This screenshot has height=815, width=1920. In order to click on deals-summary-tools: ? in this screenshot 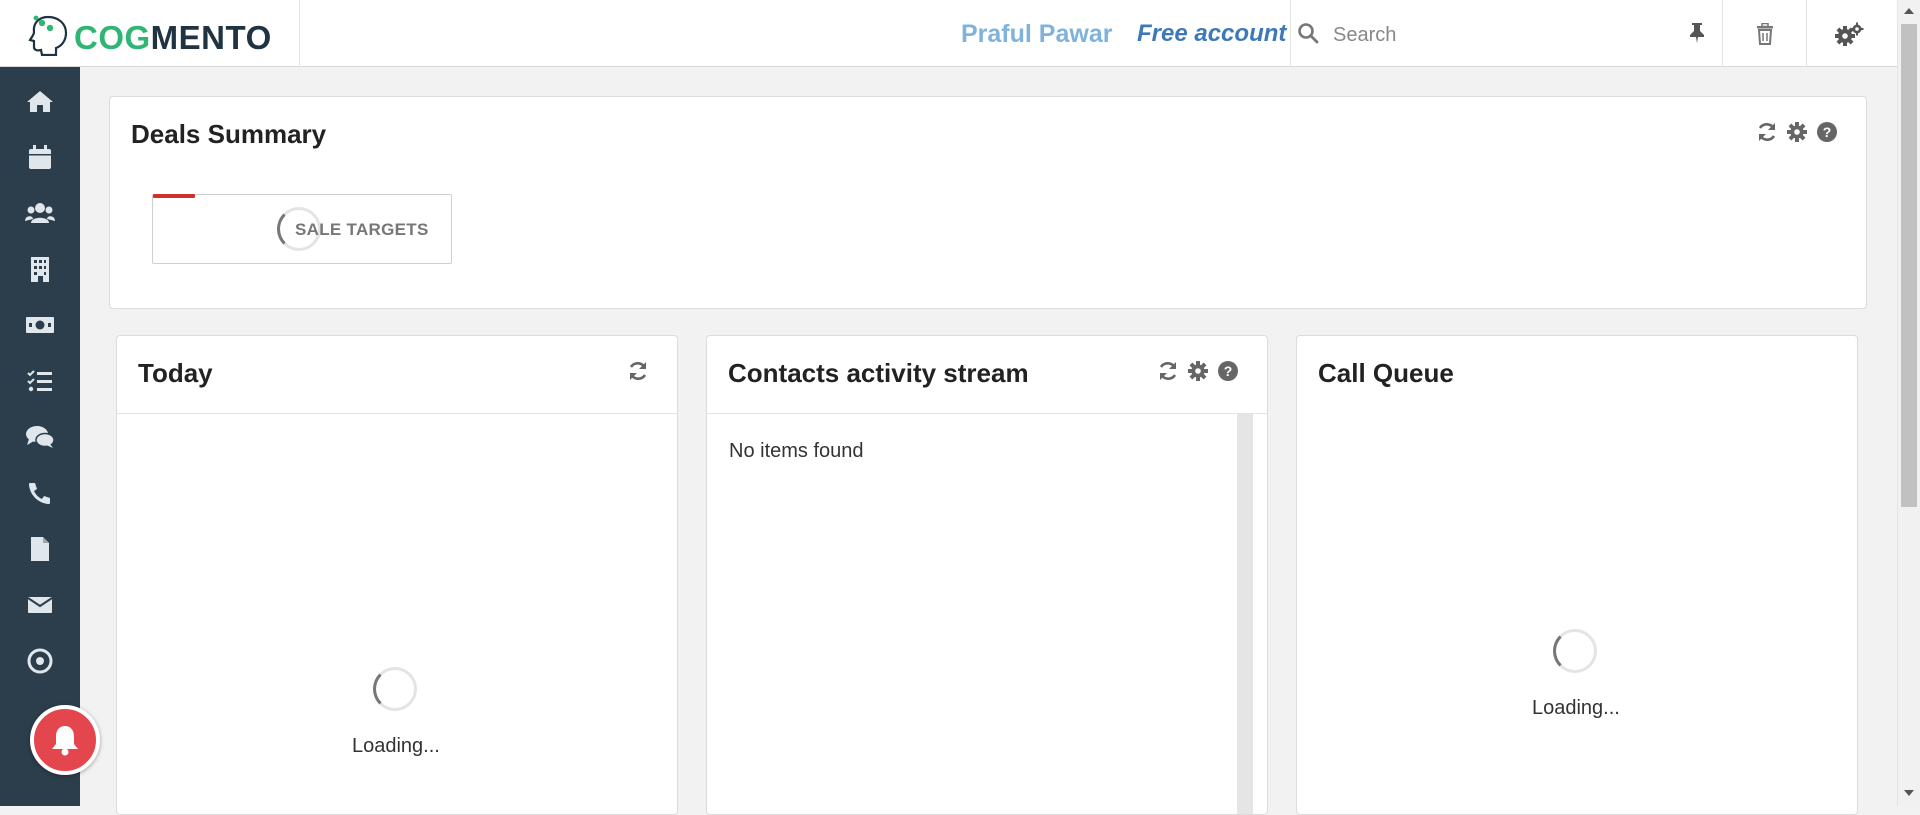, I will do `click(1797, 132)`.